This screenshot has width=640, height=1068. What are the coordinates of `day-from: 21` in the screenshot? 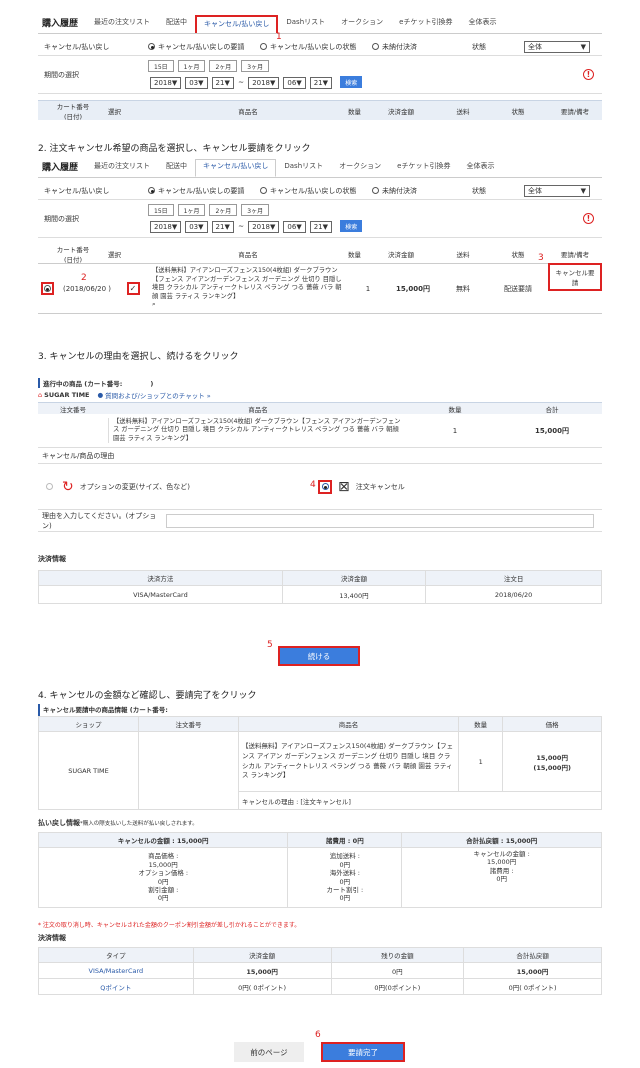 It's located at (220, 226).